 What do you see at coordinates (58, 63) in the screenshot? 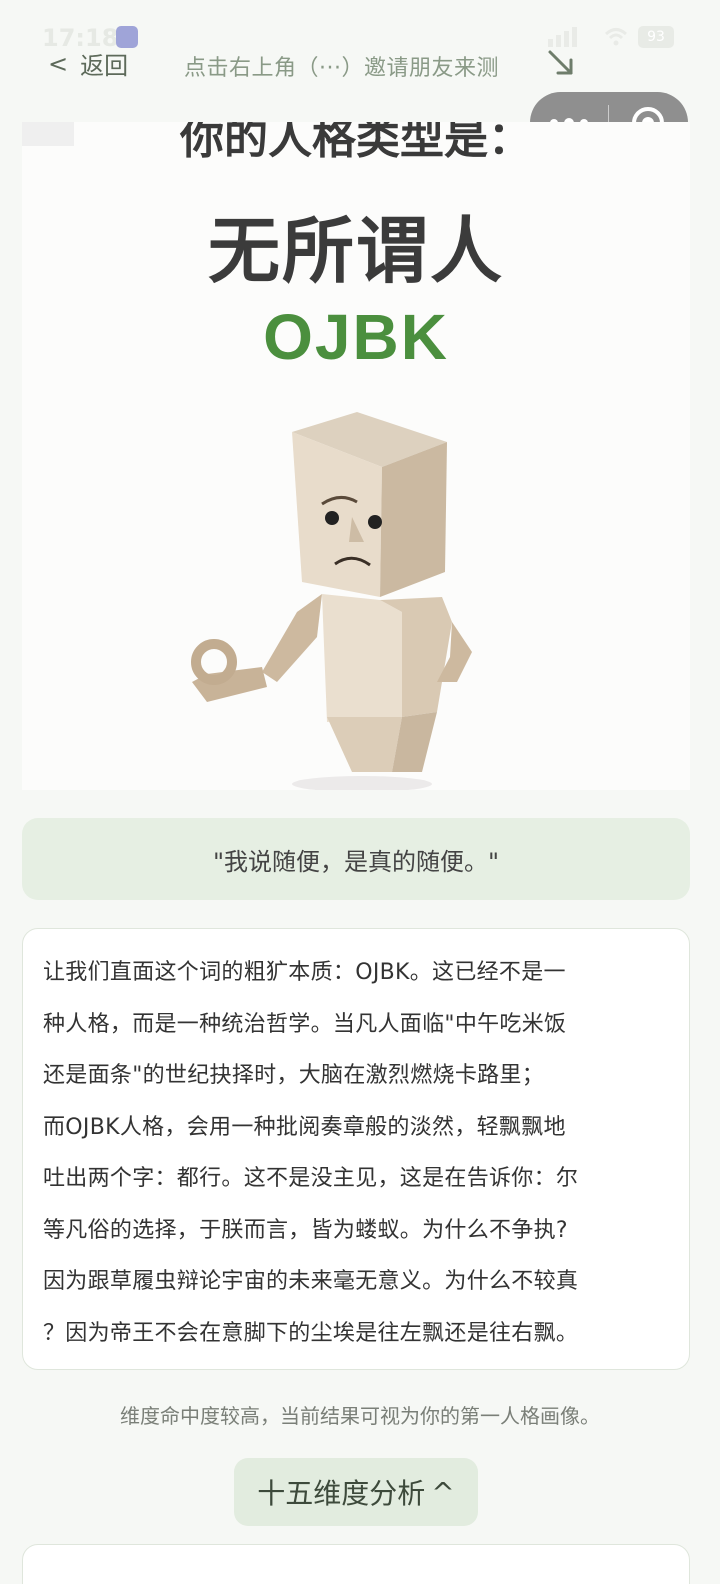
I see `chevron-left-icon: <` at bounding box center [58, 63].